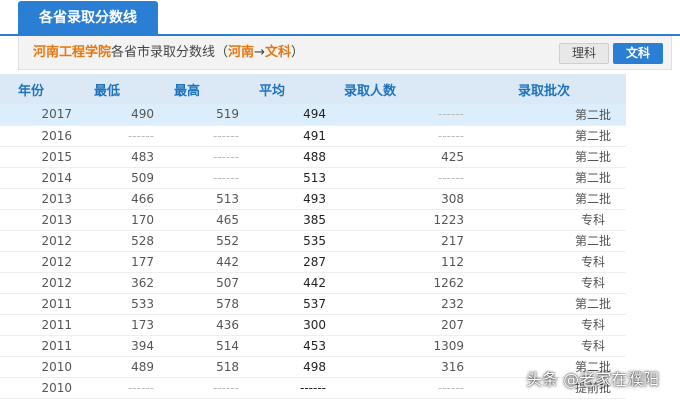  Describe the element at coordinates (120, 220) in the screenshot. I see `cell-min: 170` at that location.